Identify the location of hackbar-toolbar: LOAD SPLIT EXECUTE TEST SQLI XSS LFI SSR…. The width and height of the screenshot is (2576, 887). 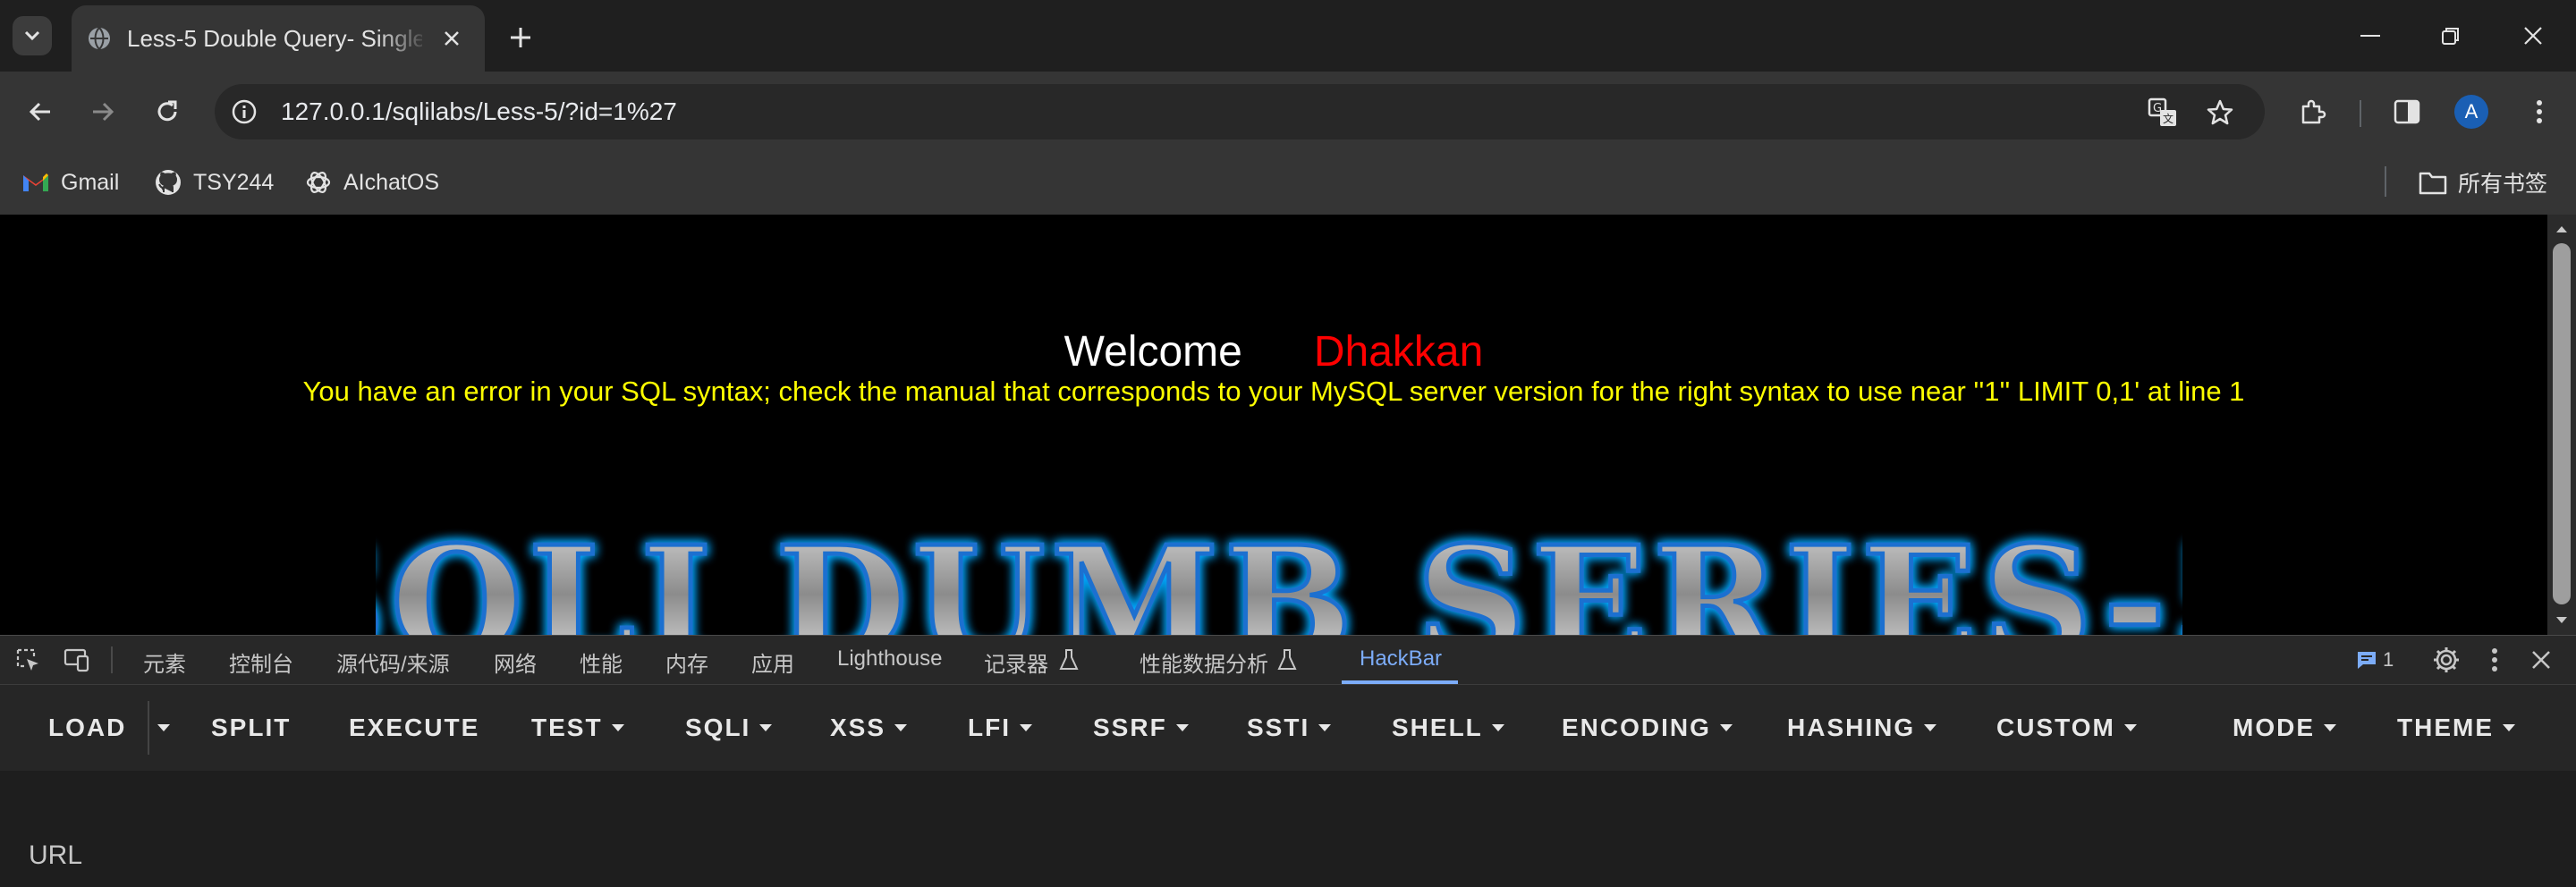
(1288, 728).